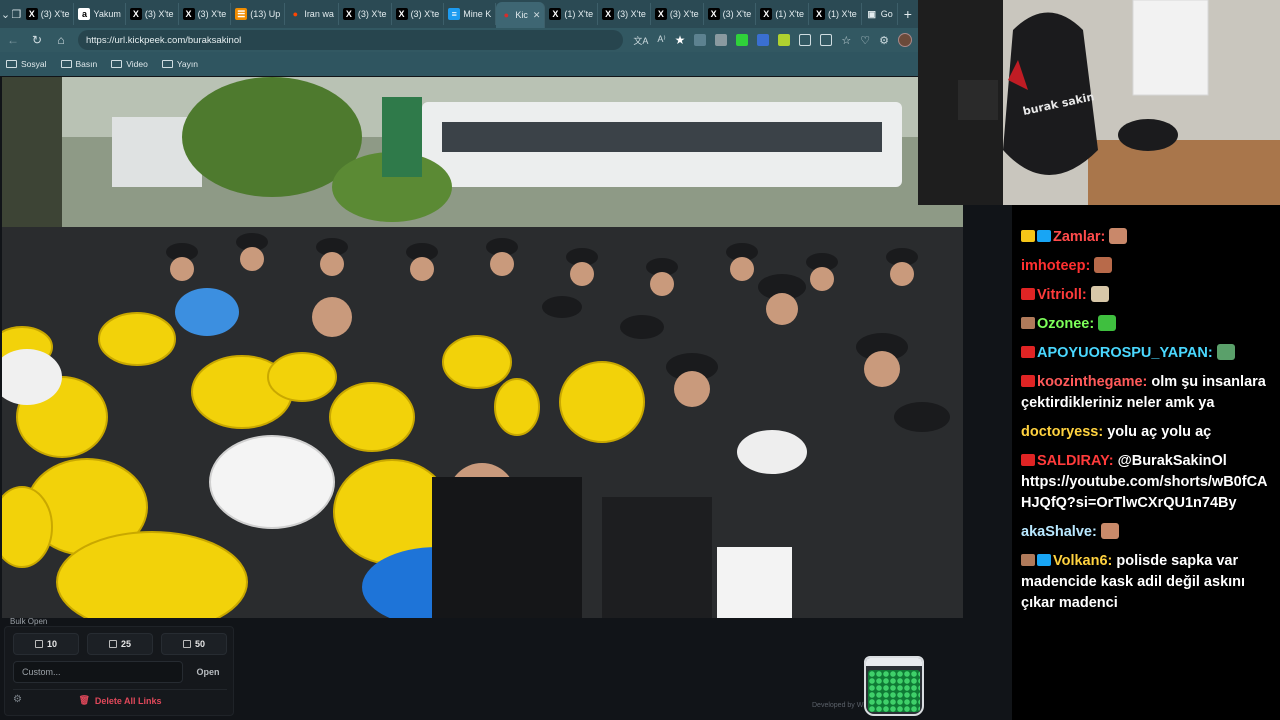 The height and width of the screenshot is (720, 1280). I want to click on jar-lid, so click(894, 662).